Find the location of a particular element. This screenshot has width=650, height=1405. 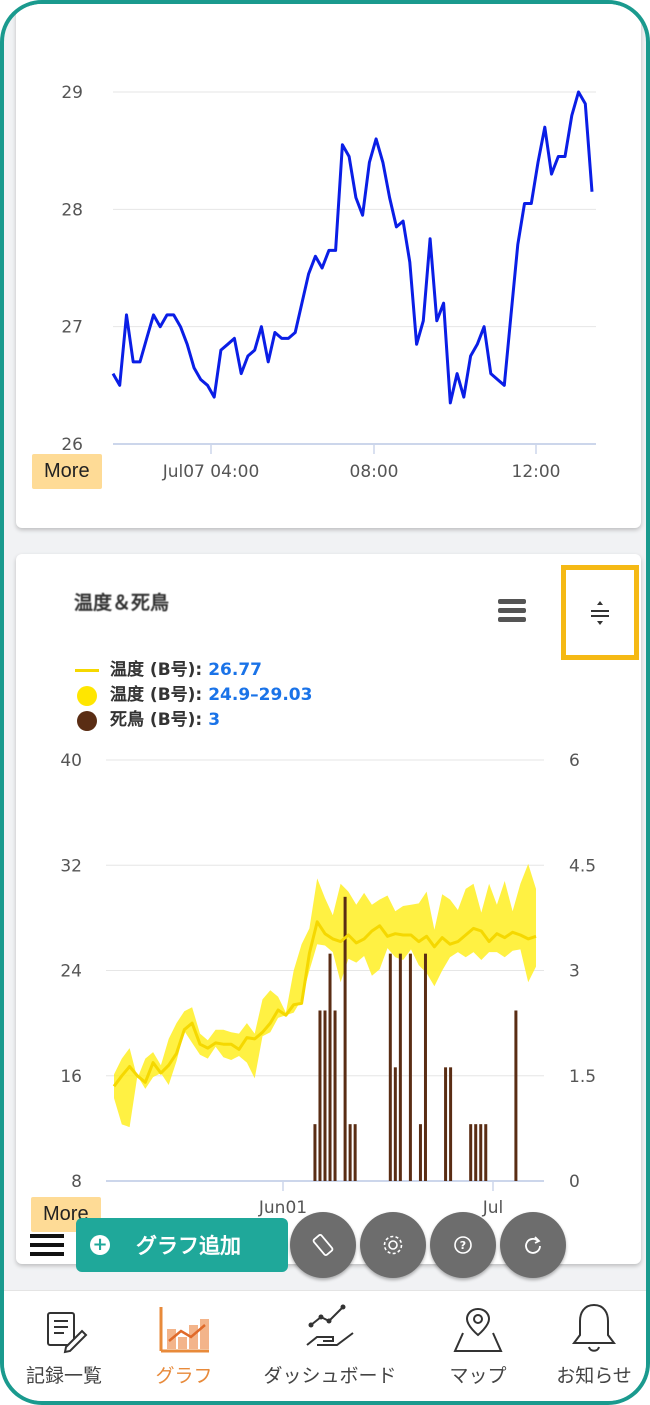

nav-item-notifications: お知らせ is located at coordinates (594, 1346).